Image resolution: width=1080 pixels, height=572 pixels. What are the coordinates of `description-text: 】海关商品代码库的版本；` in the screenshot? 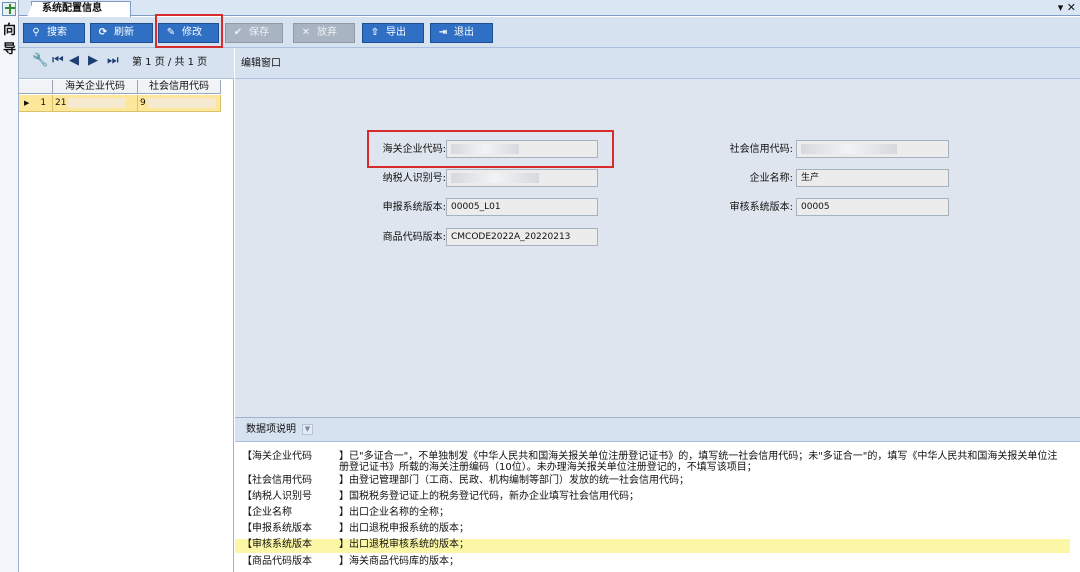 It's located at (399, 561).